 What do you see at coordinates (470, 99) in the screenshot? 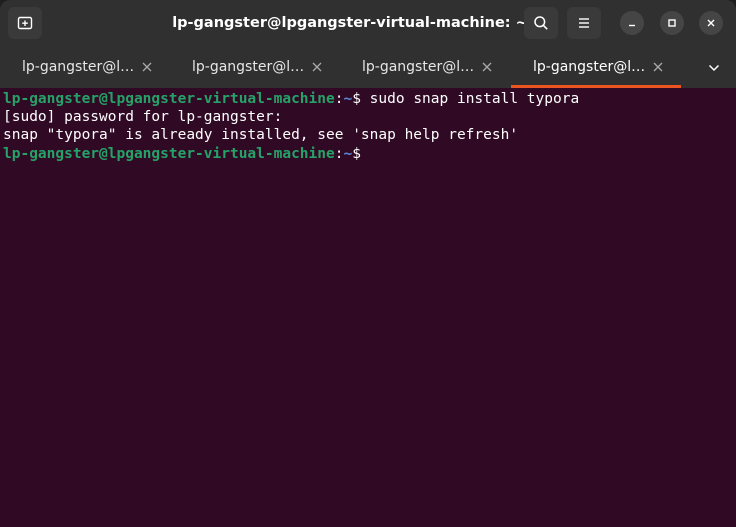
I see `command-text: sudo snap install typora` at bounding box center [470, 99].